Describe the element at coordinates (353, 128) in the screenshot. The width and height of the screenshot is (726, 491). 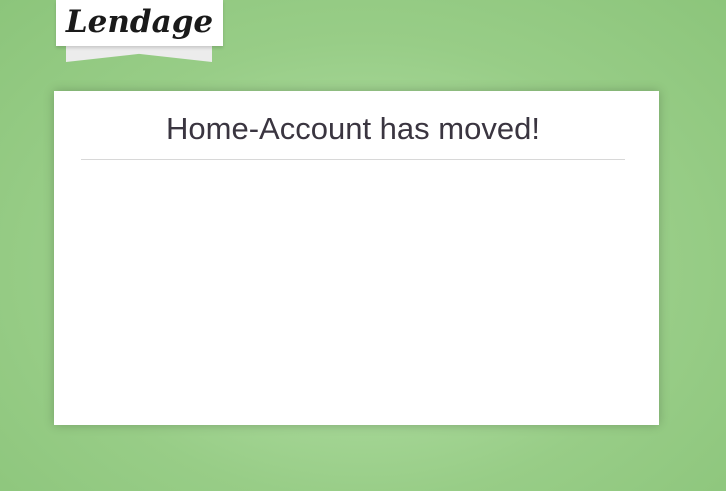
I see `page-title: Home-Account has moved!` at that location.